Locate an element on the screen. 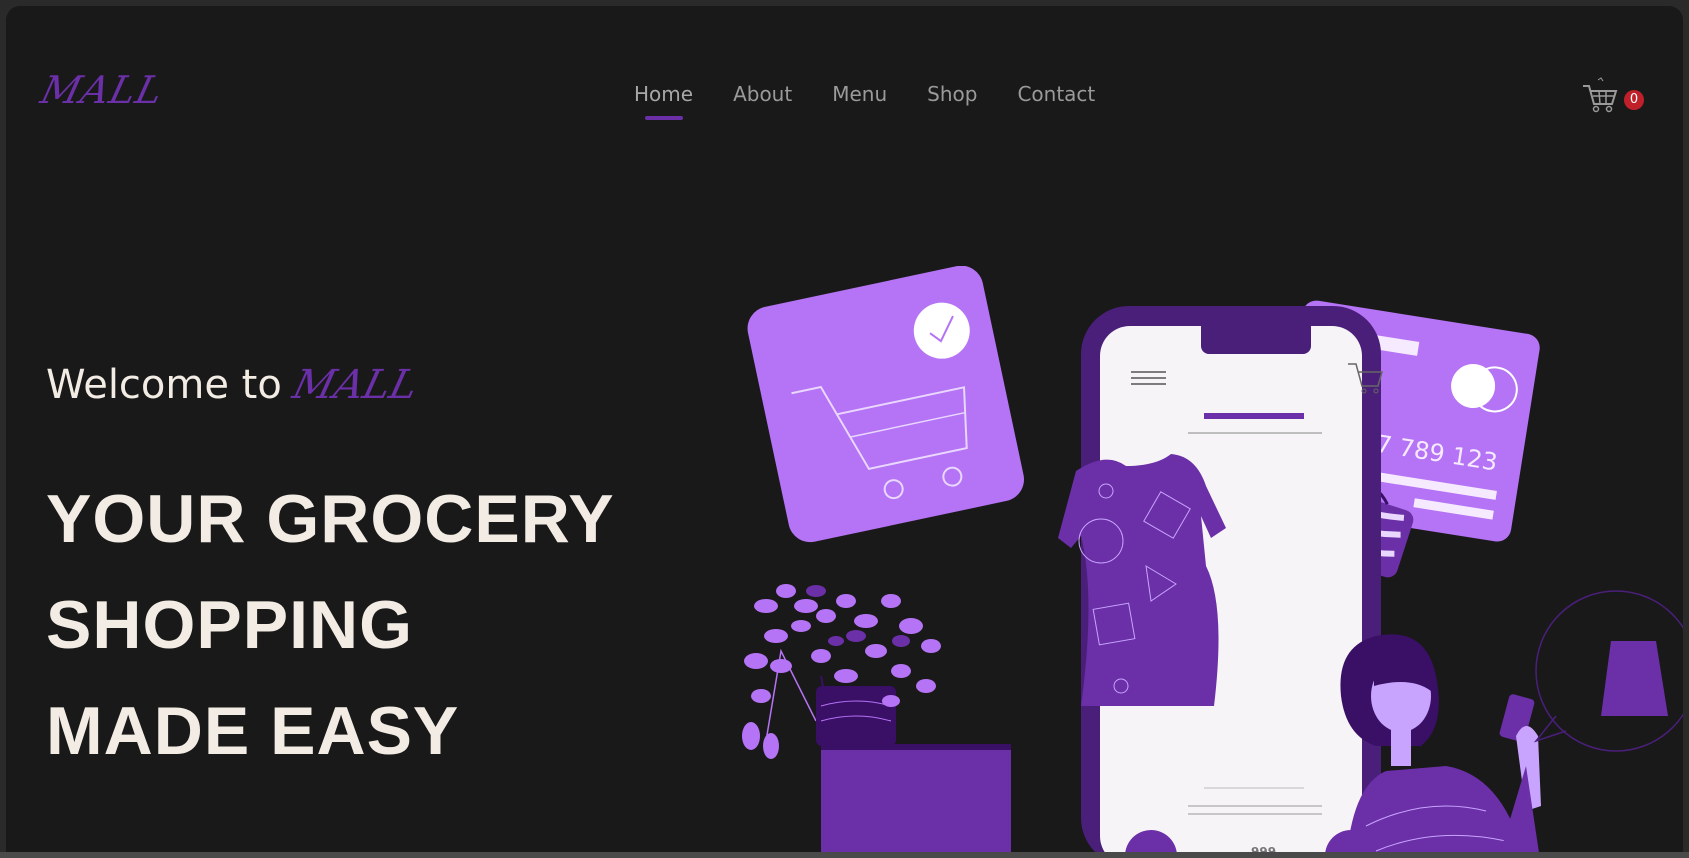 The image size is (1689, 858). welcome-prefix: Welcome to is located at coordinates (164, 385).